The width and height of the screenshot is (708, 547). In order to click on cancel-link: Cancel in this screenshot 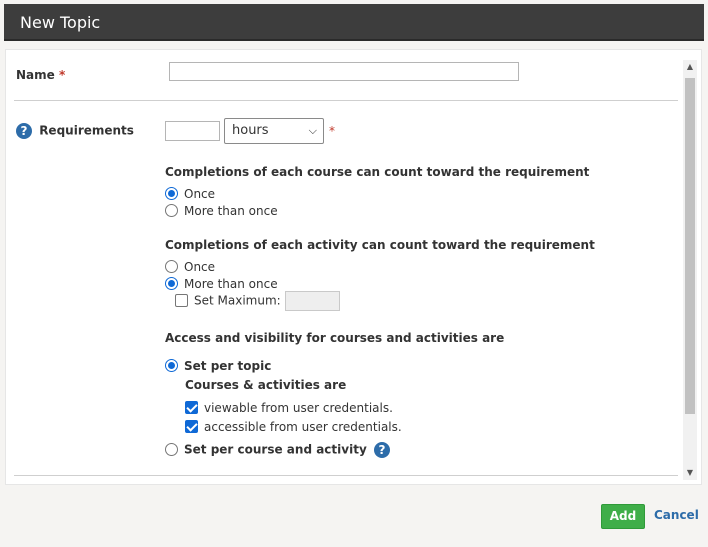, I will do `click(676, 515)`.